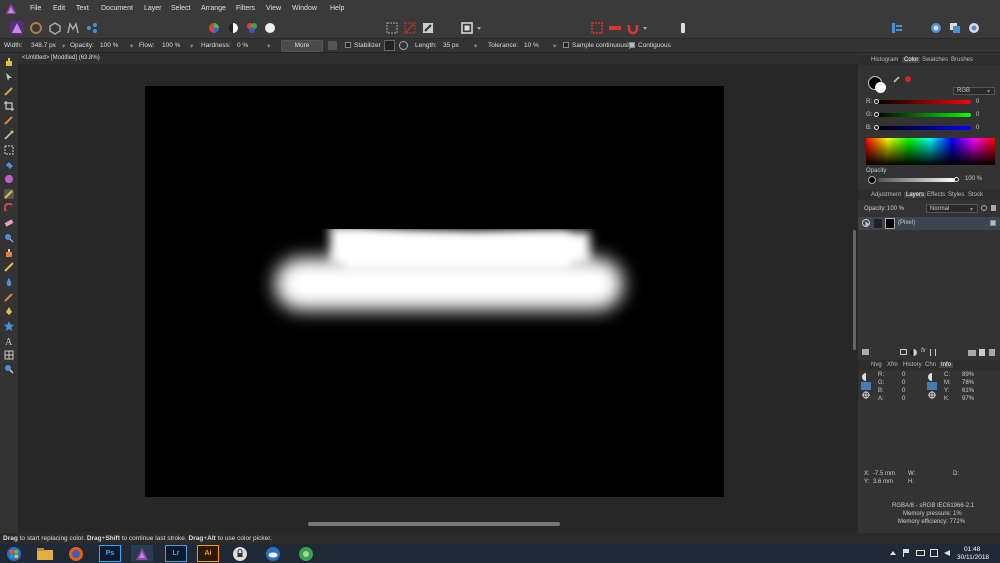 The height and width of the screenshot is (563, 1000). I want to click on marquee-selection-icon, so click(392, 28).